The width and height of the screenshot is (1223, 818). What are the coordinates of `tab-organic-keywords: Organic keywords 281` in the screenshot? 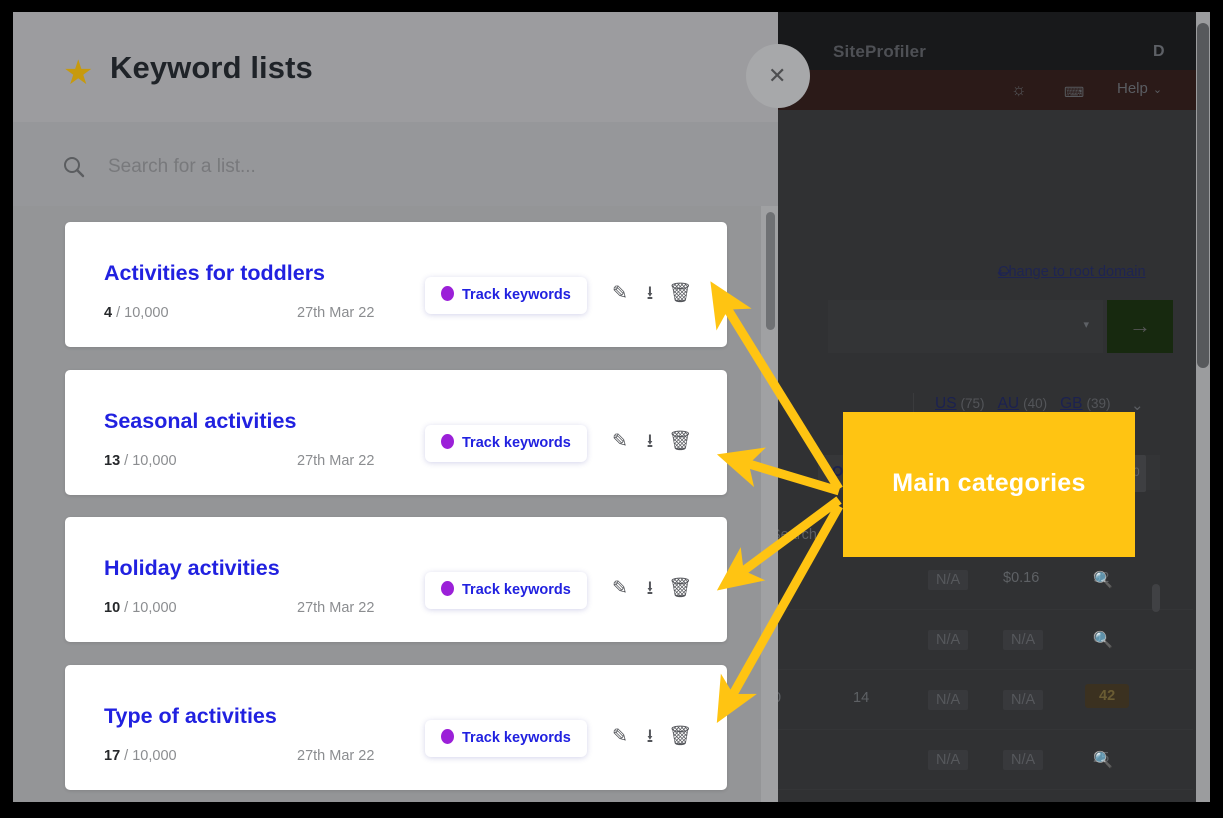 It's located at (914, 473).